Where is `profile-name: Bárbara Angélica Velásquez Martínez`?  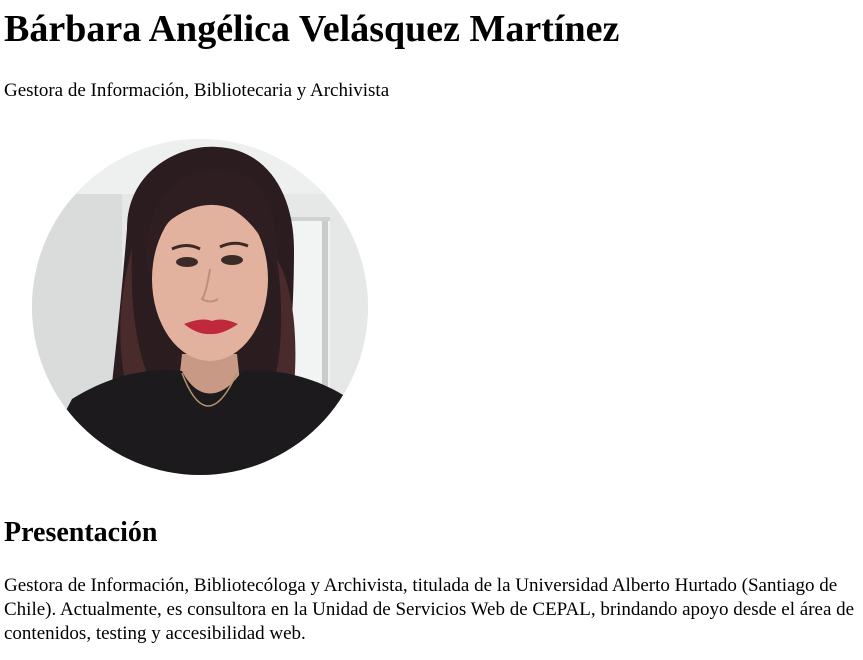
profile-name: Bárbara Angélica Velásquez Martínez is located at coordinates (312, 29).